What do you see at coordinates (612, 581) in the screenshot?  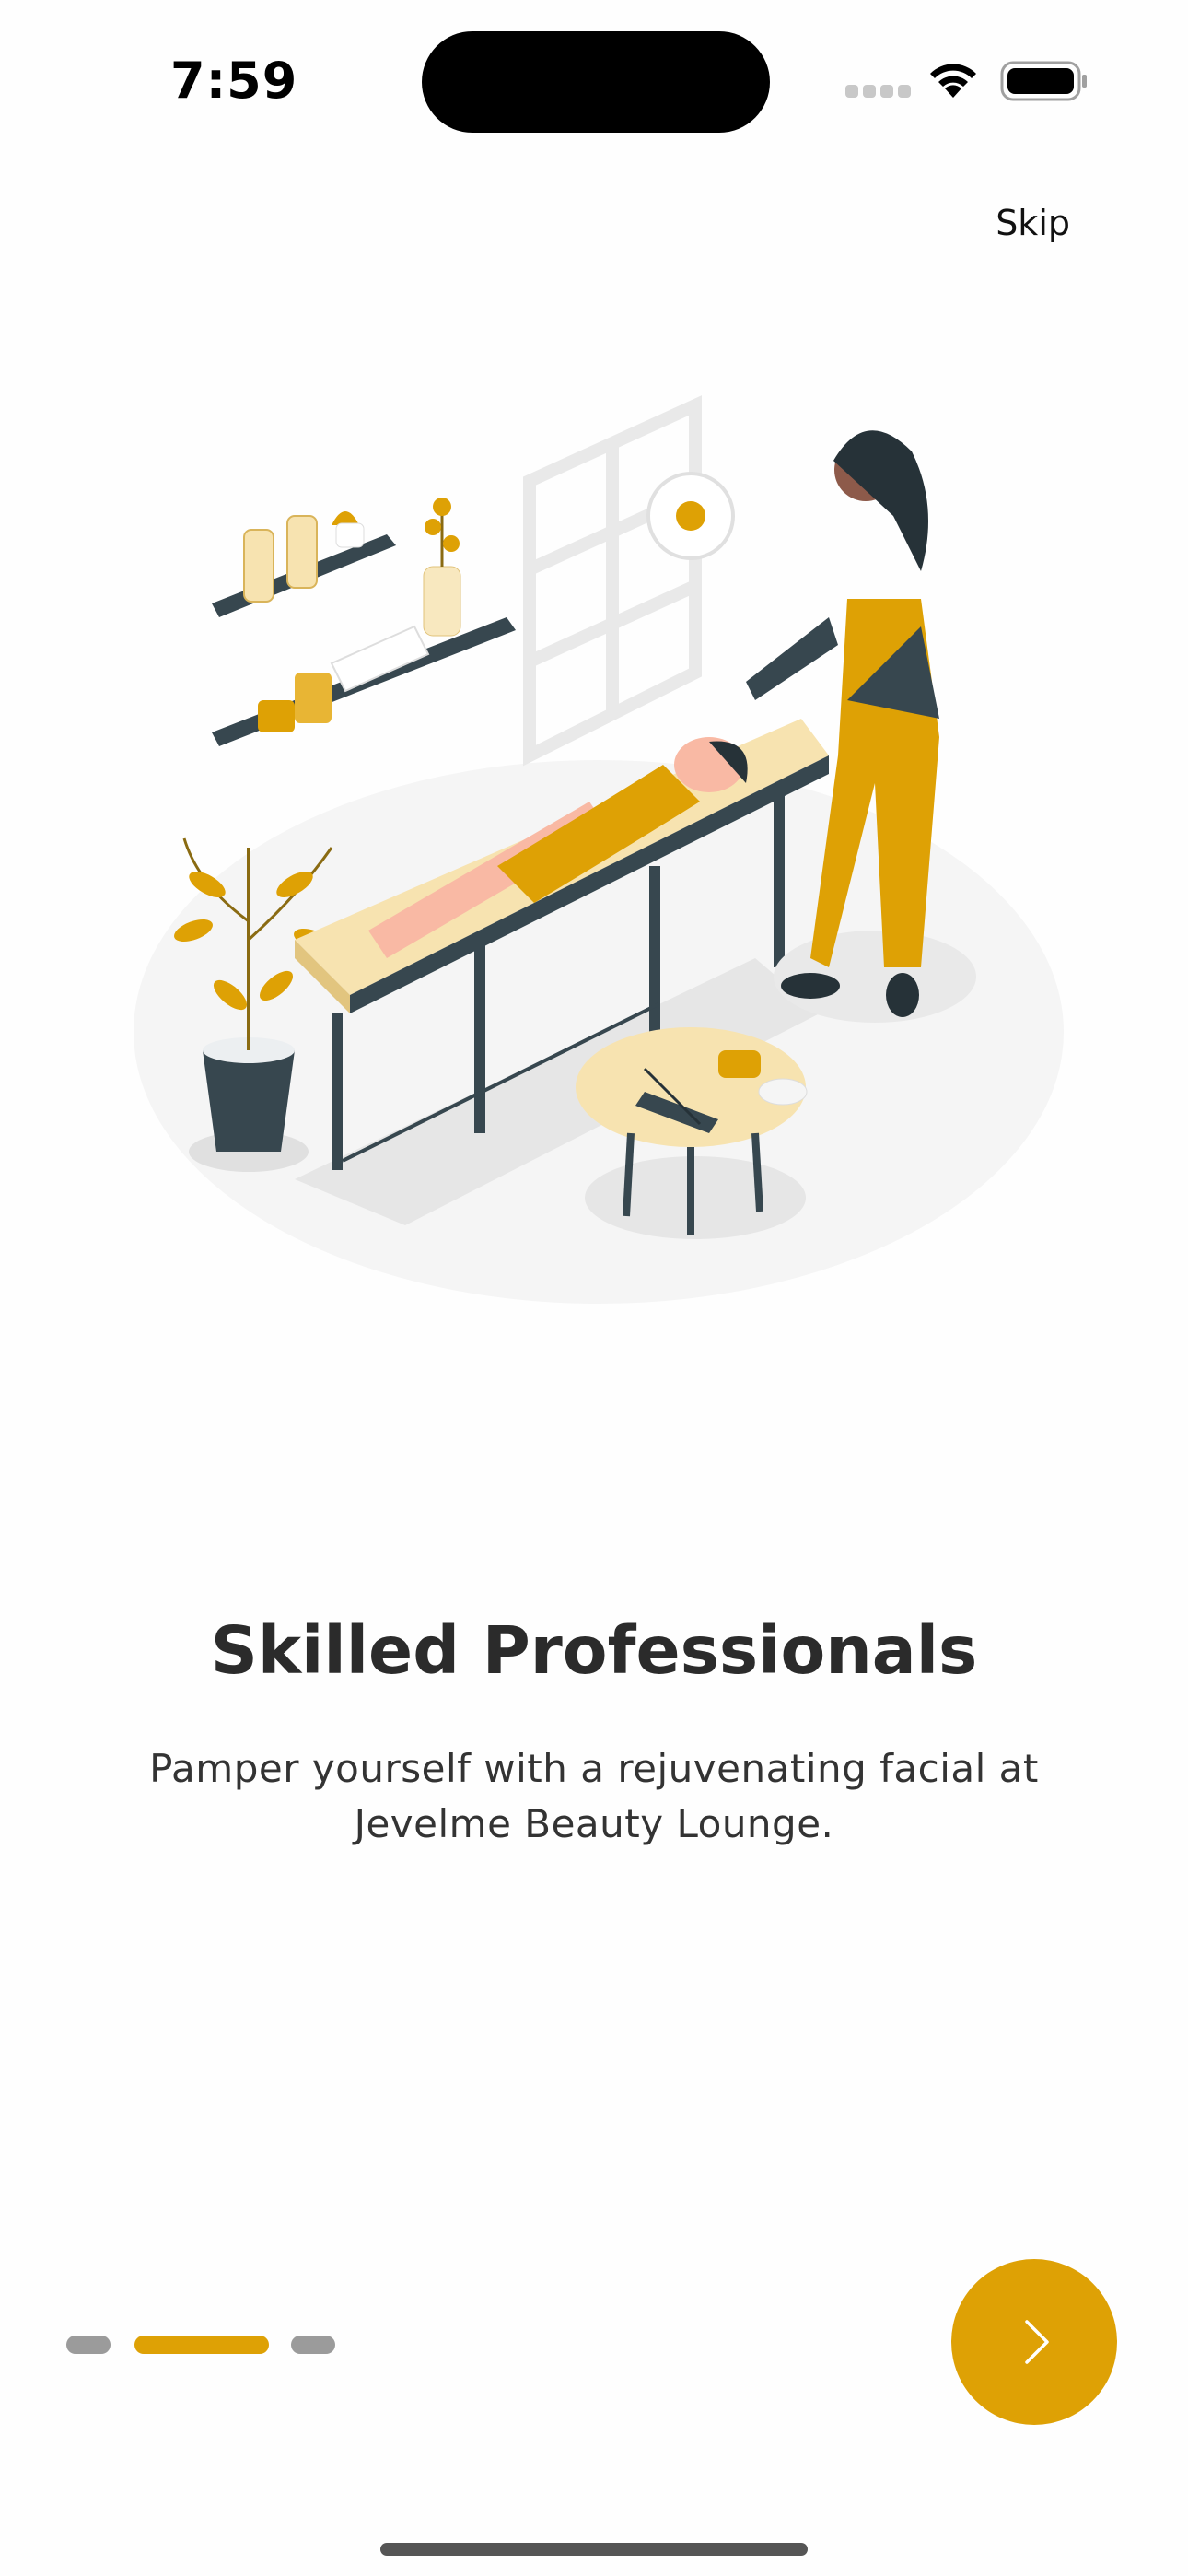 I see `window-illustration` at bounding box center [612, 581].